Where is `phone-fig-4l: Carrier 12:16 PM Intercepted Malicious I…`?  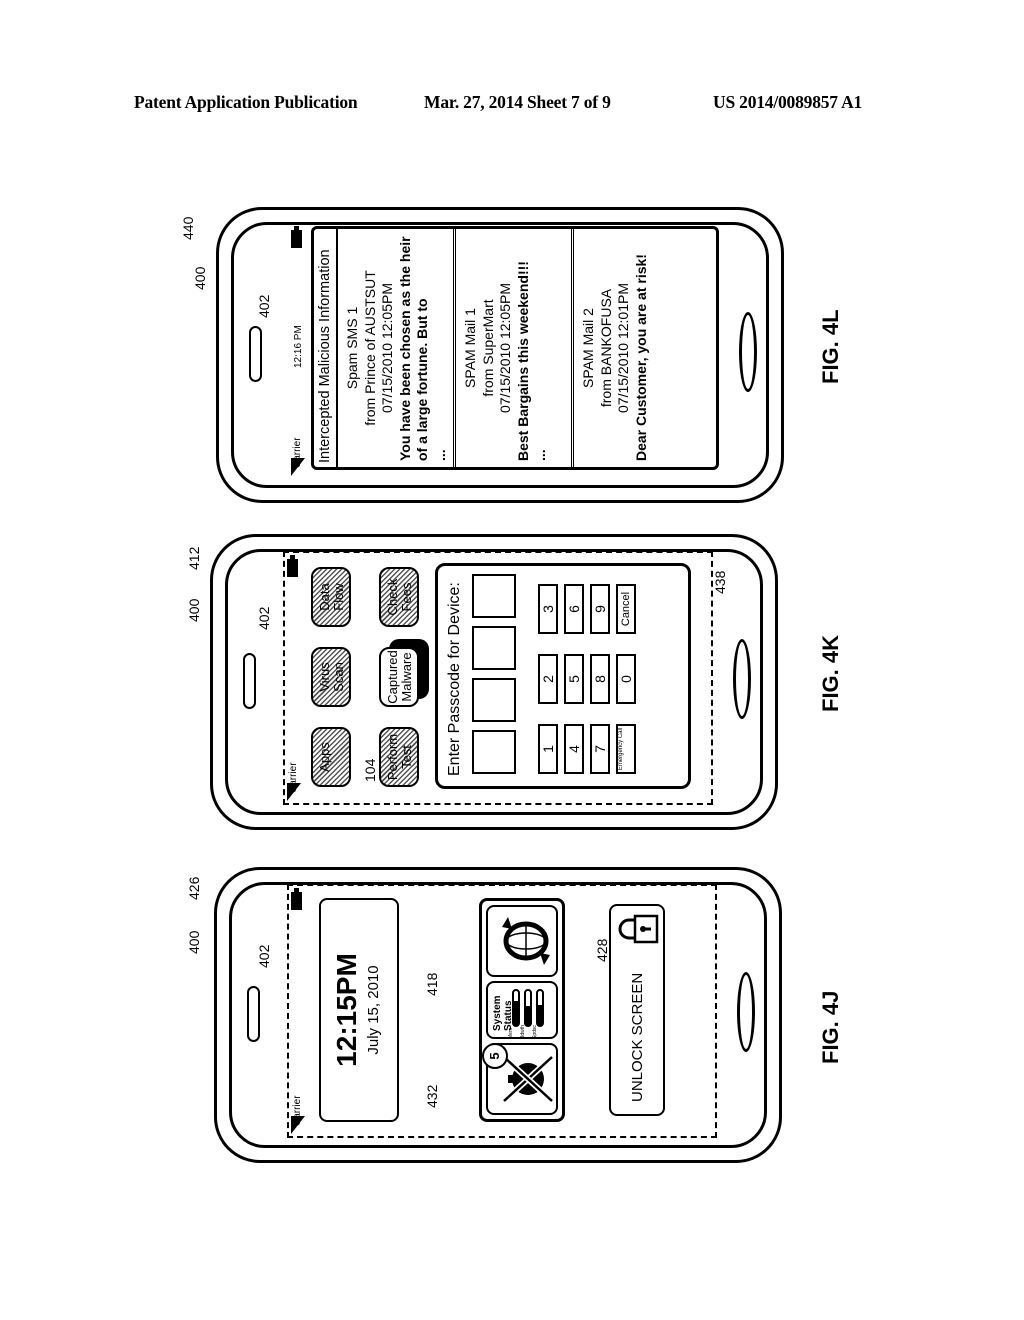 phone-fig-4l: Carrier 12:16 PM Intercepted Malicious I… is located at coordinates (500, 355).